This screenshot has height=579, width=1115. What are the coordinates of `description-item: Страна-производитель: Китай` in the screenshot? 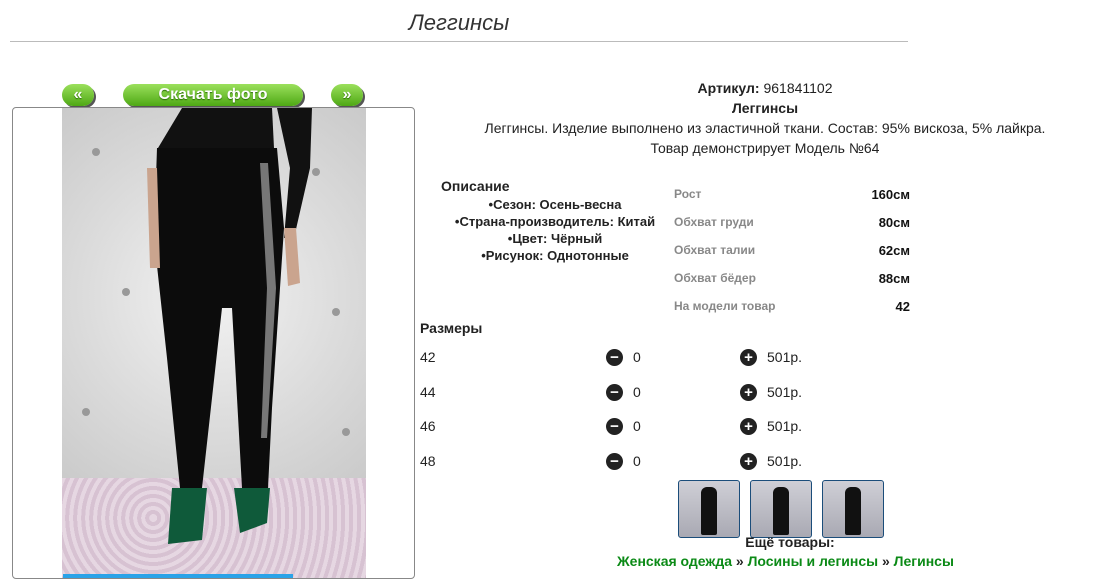 It's located at (555, 221).